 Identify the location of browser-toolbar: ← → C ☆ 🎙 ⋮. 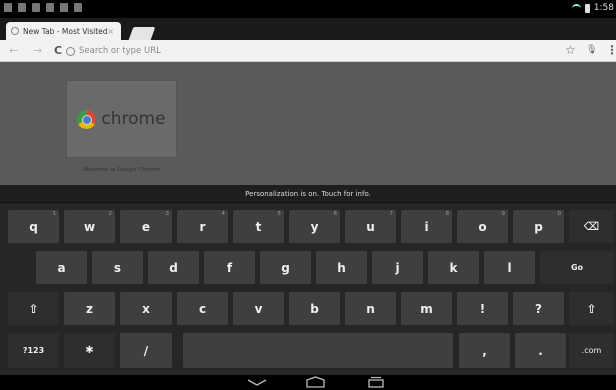
(308, 51).